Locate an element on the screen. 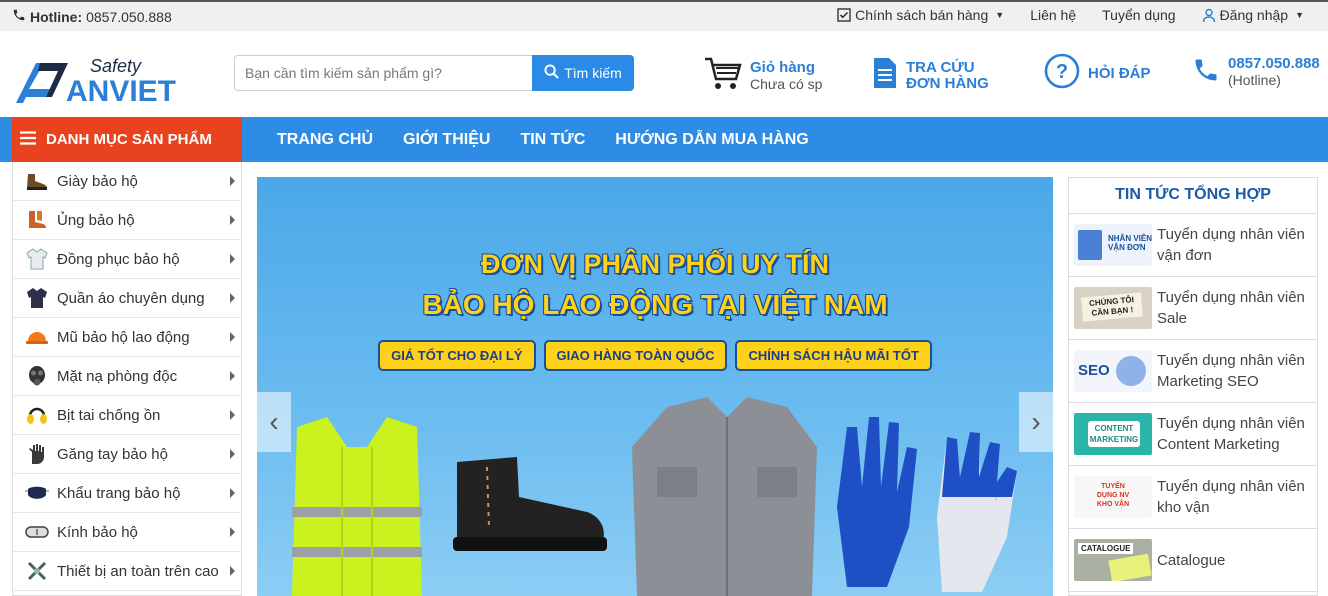 The height and width of the screenshot is (596, 1328). phone-icon is located at coordinates (1206, 72).